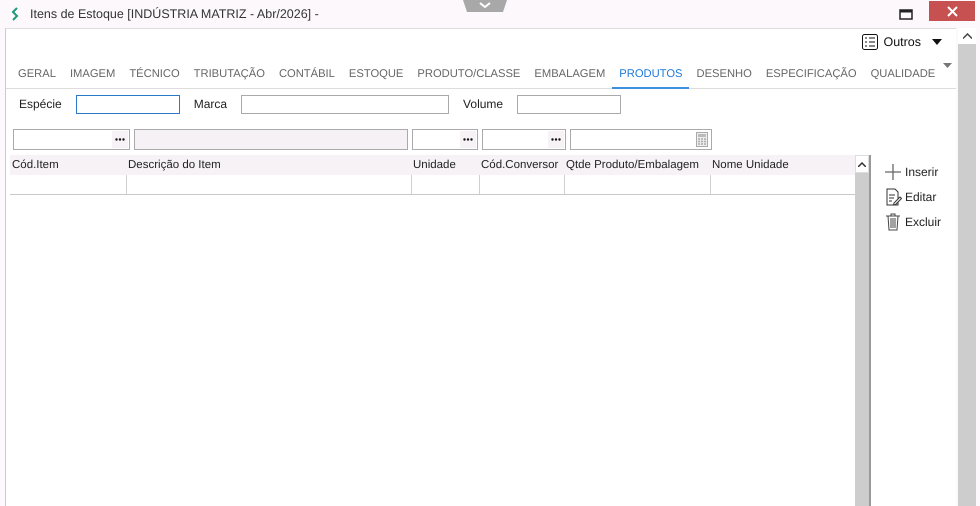  Describe the element at coordinates (903, 78) in the screenshot. I see `tab: QUALIDADE` at that location.